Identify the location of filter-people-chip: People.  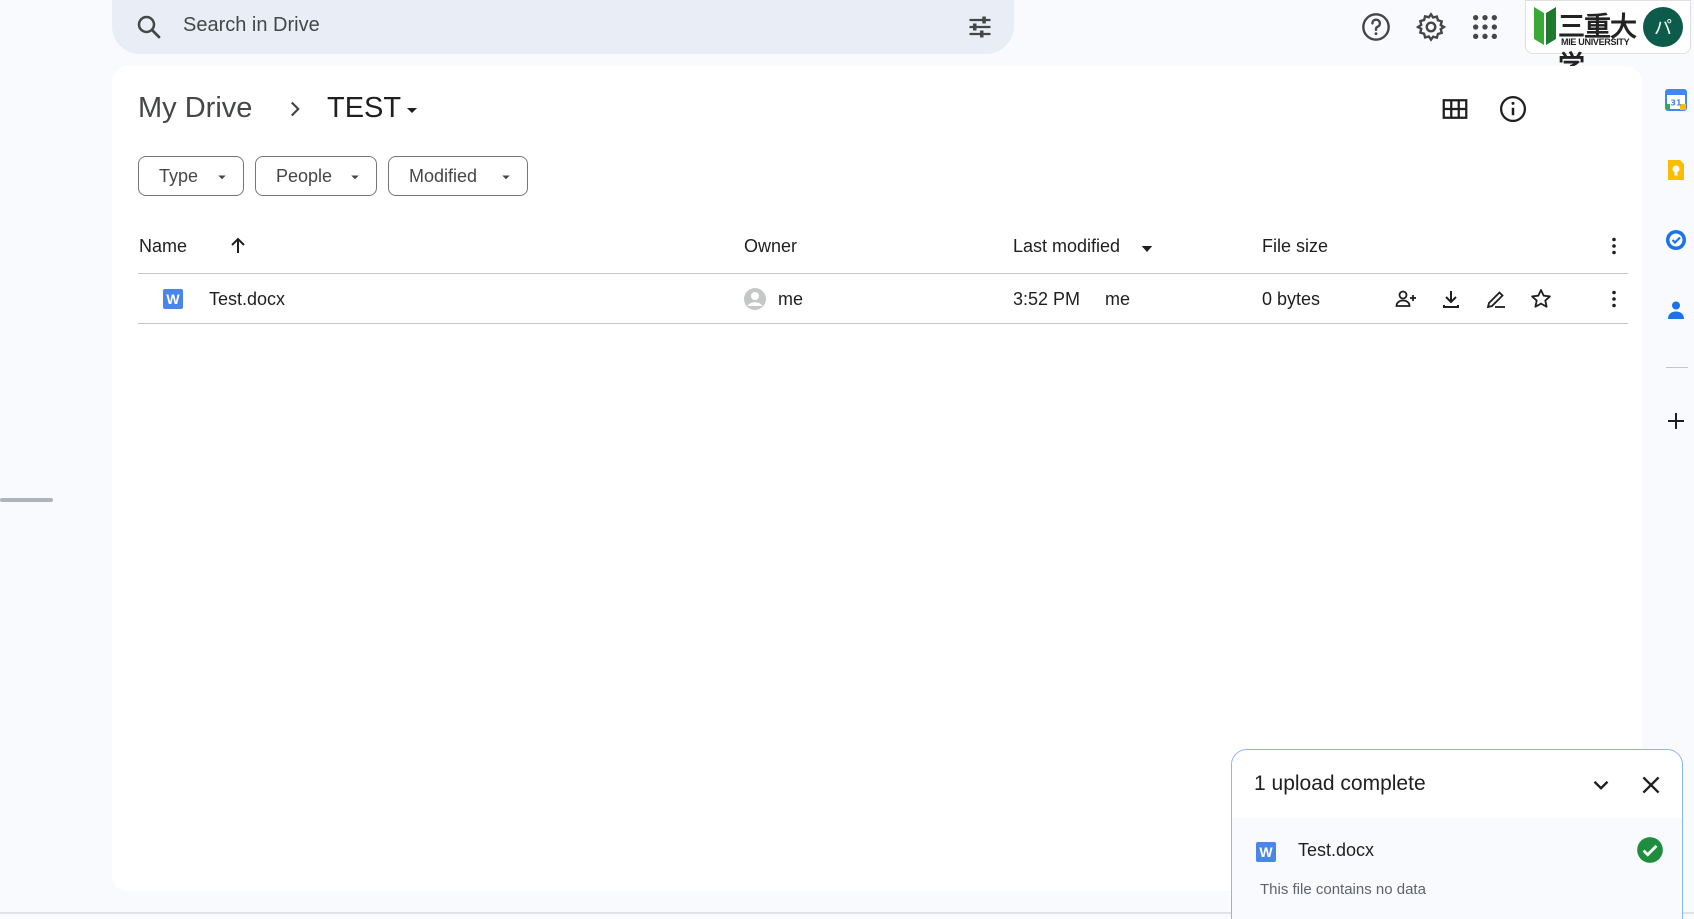
(316, 176).